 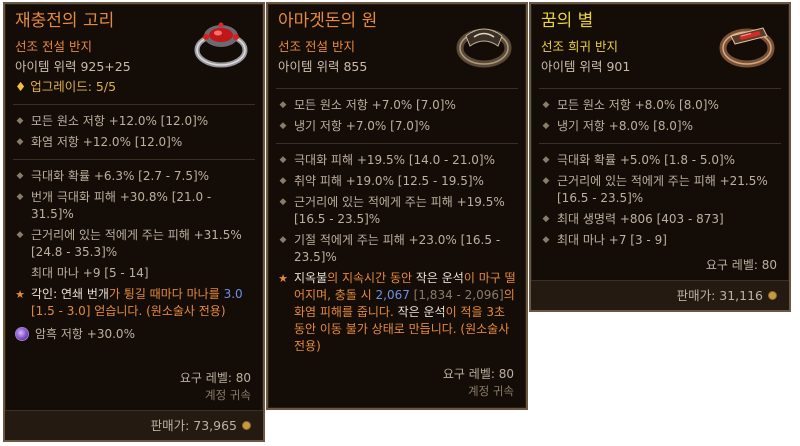 I want to click on tooltip-header: 꿈의 별 선조 희귀 반지 아이템 위력 901, so click(x=660, y=44).